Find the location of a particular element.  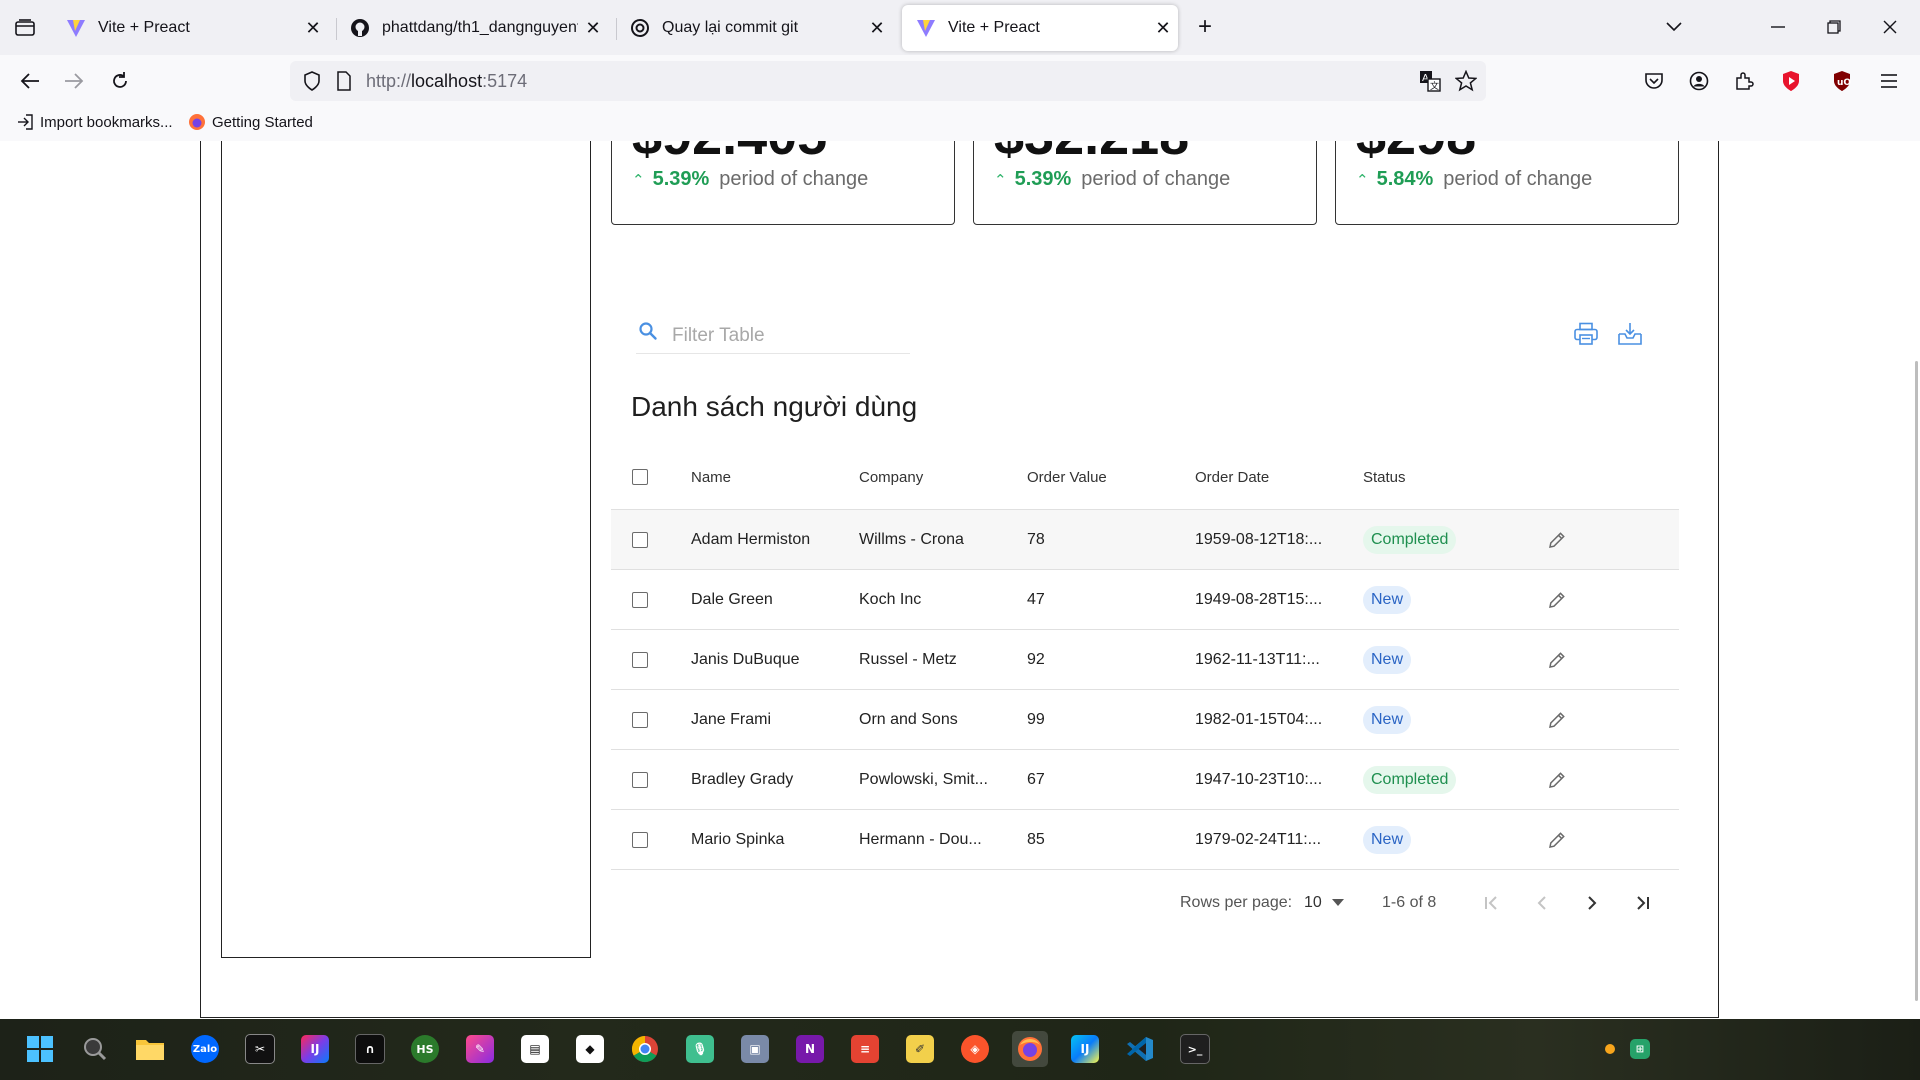

capcut-icon: ✂ is located at coordinates (260, 1049).